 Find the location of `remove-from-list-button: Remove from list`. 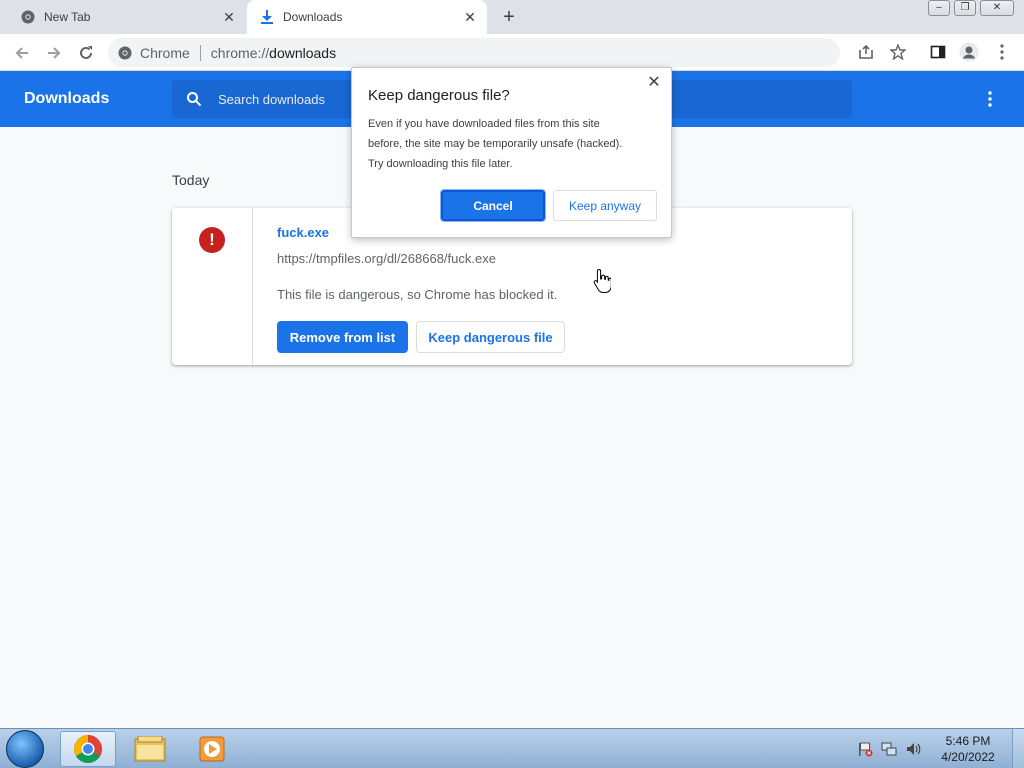

remove-from-list-button: Remove from list is located at coordinates (342, 337).